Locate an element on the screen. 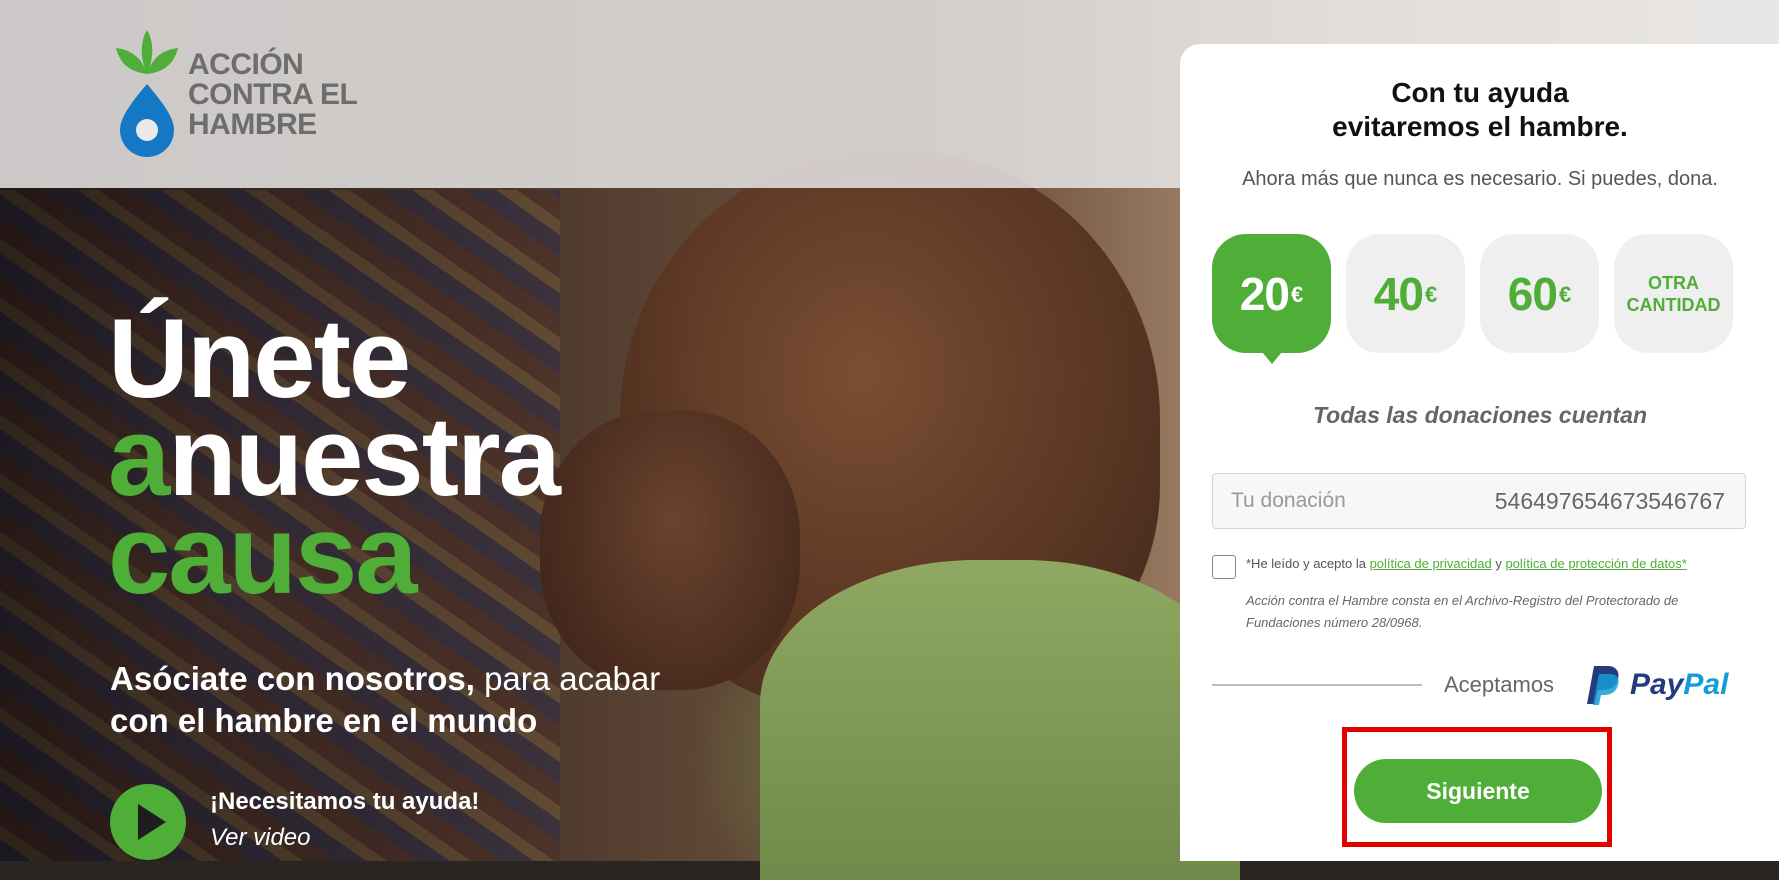 The width and height of the screenshot is (1779, 880). data-protection-link: política de protección de datos* is located at coordinates (1595, 563).